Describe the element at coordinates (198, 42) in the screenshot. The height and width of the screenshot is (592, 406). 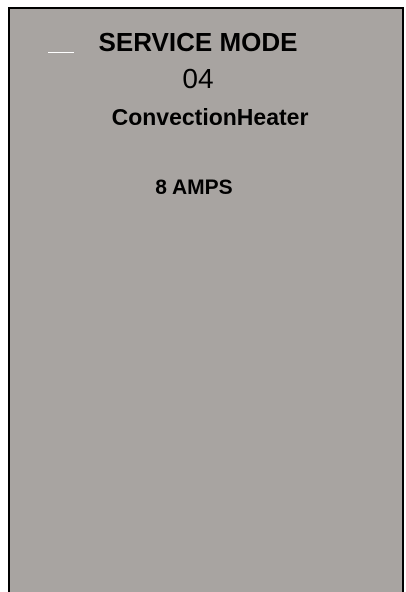
I see `service-mode-title: SERVICE MODE` at that location.